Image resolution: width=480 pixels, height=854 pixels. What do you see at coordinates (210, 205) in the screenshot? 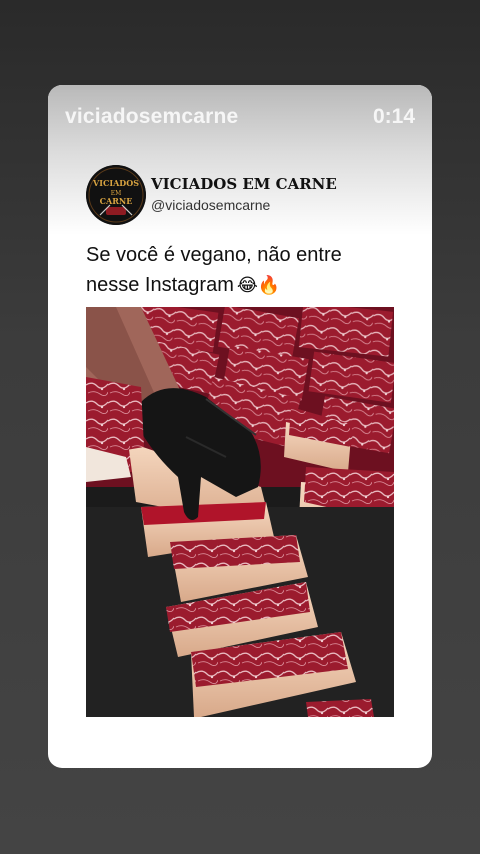
I see `account-handle: @viciadosemcarne` at bounding box center [210, 205].